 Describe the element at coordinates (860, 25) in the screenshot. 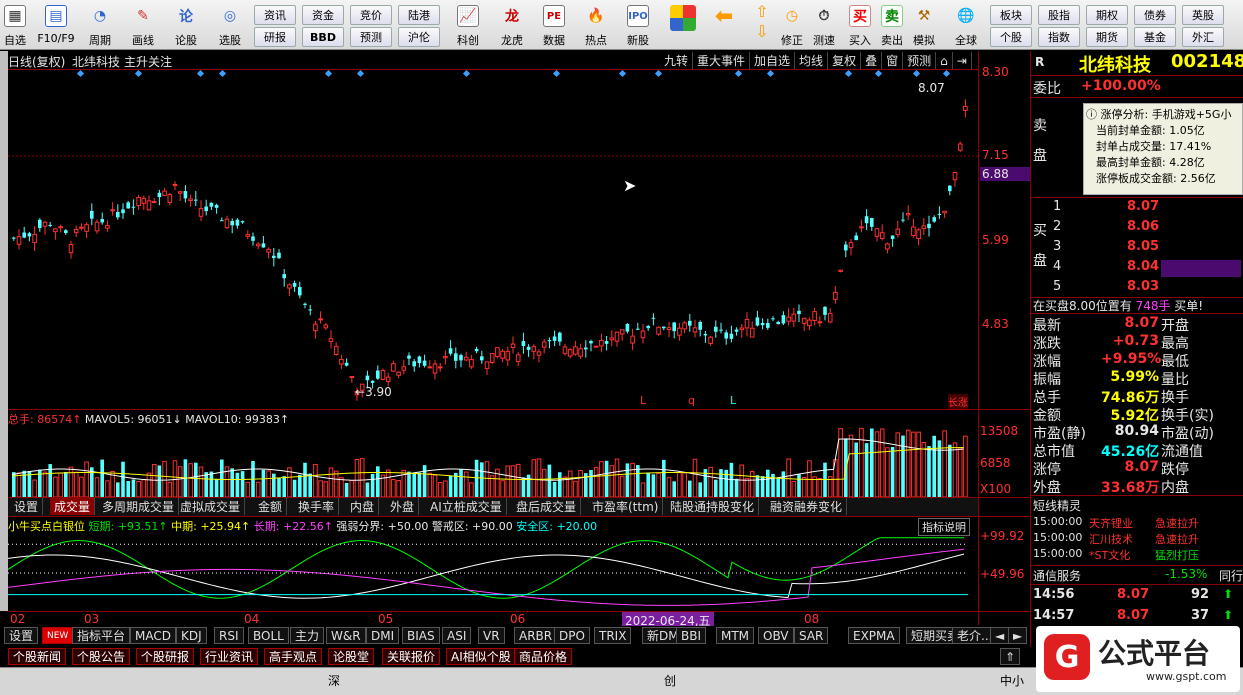

I see `buy-button: 买买入` at that location.